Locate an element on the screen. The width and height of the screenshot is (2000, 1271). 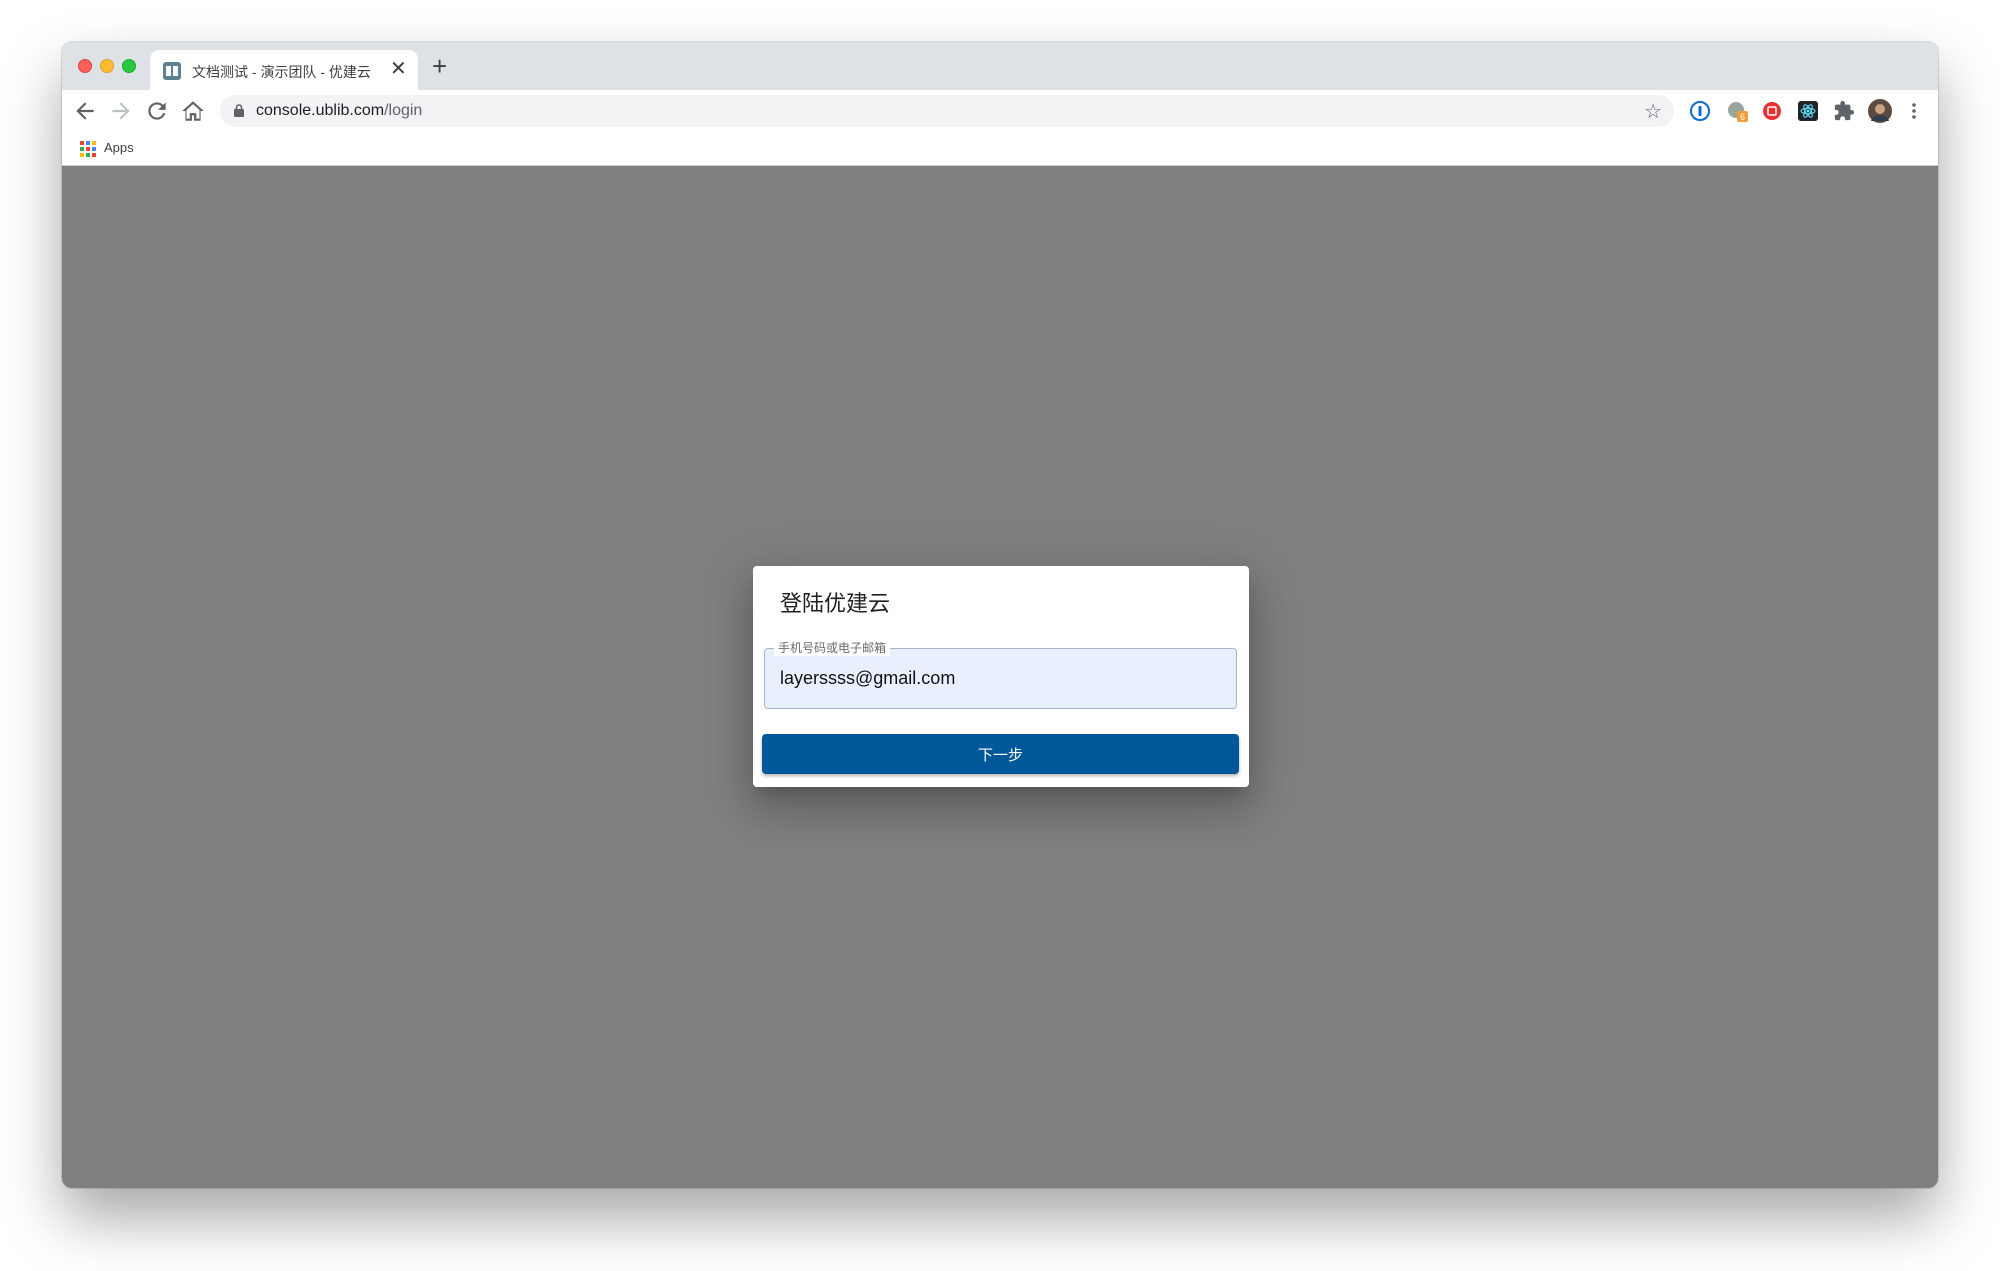
close-window-button is located at coordinates (85, 66).